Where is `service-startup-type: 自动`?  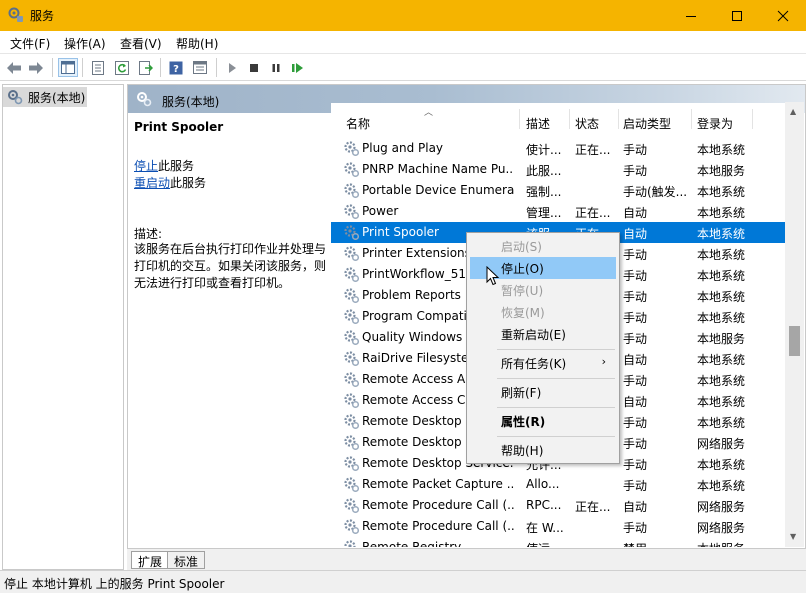 service-startup-type: 自动 is located at coordinates (635, 507).